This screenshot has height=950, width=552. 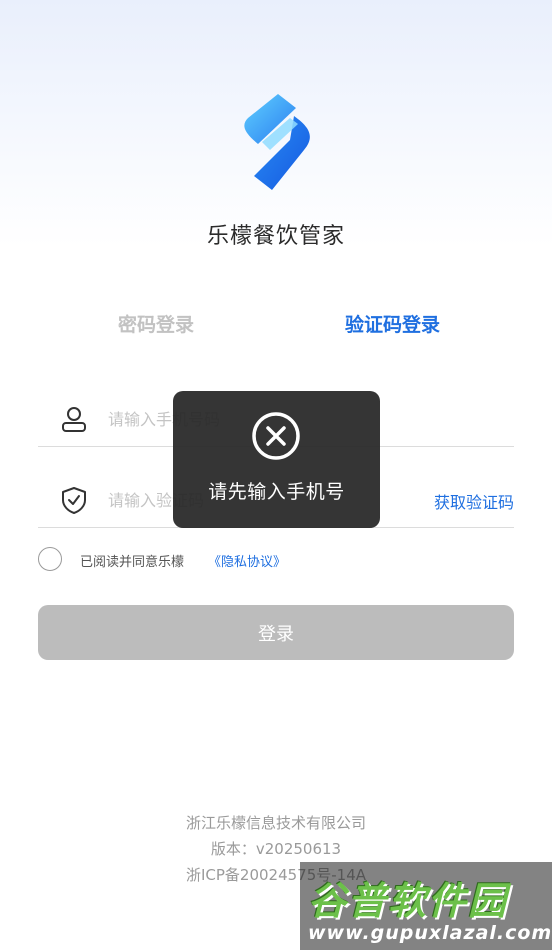 What do you see at coordinates (74, 500) in the screenshot?
I see `shield-check-icon` at bounding box center [74, 500].